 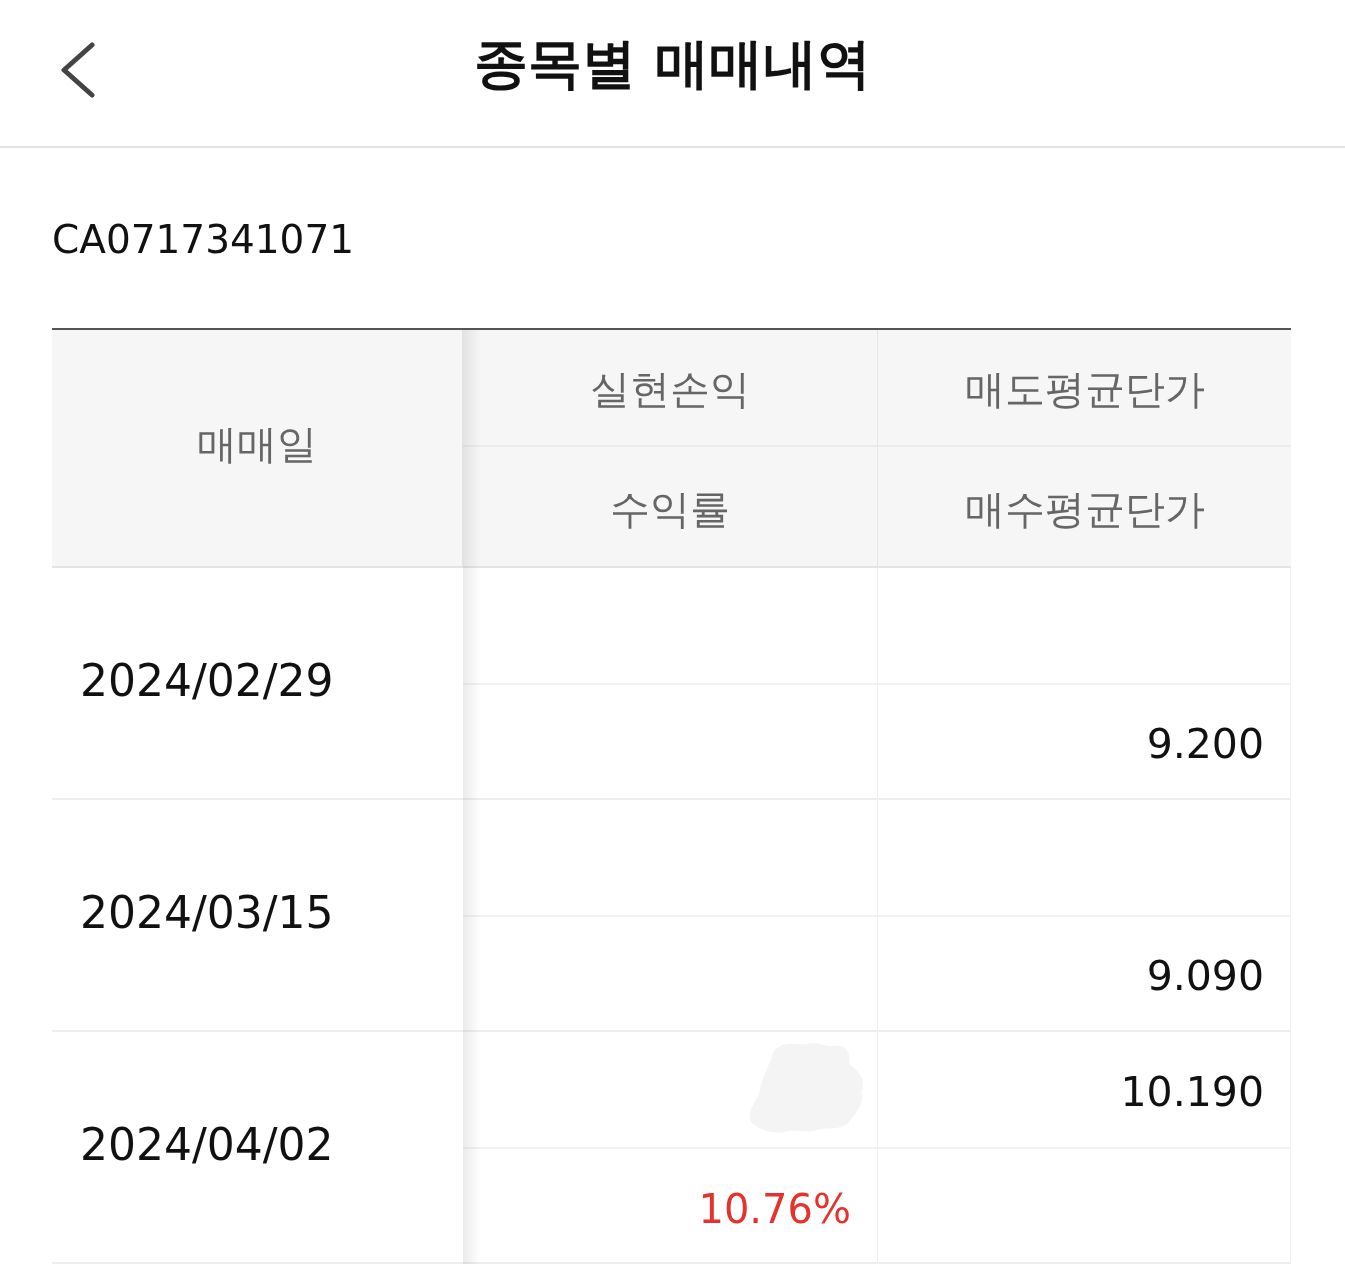 I want to click on page-title: 종목별 매매내역, so click(x=672, y=64).